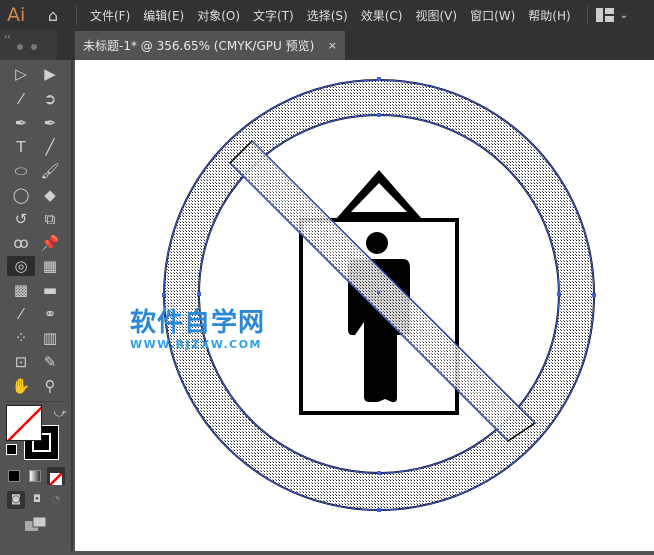  I want to click on menu-object: 对象(O), so click(220, 15).